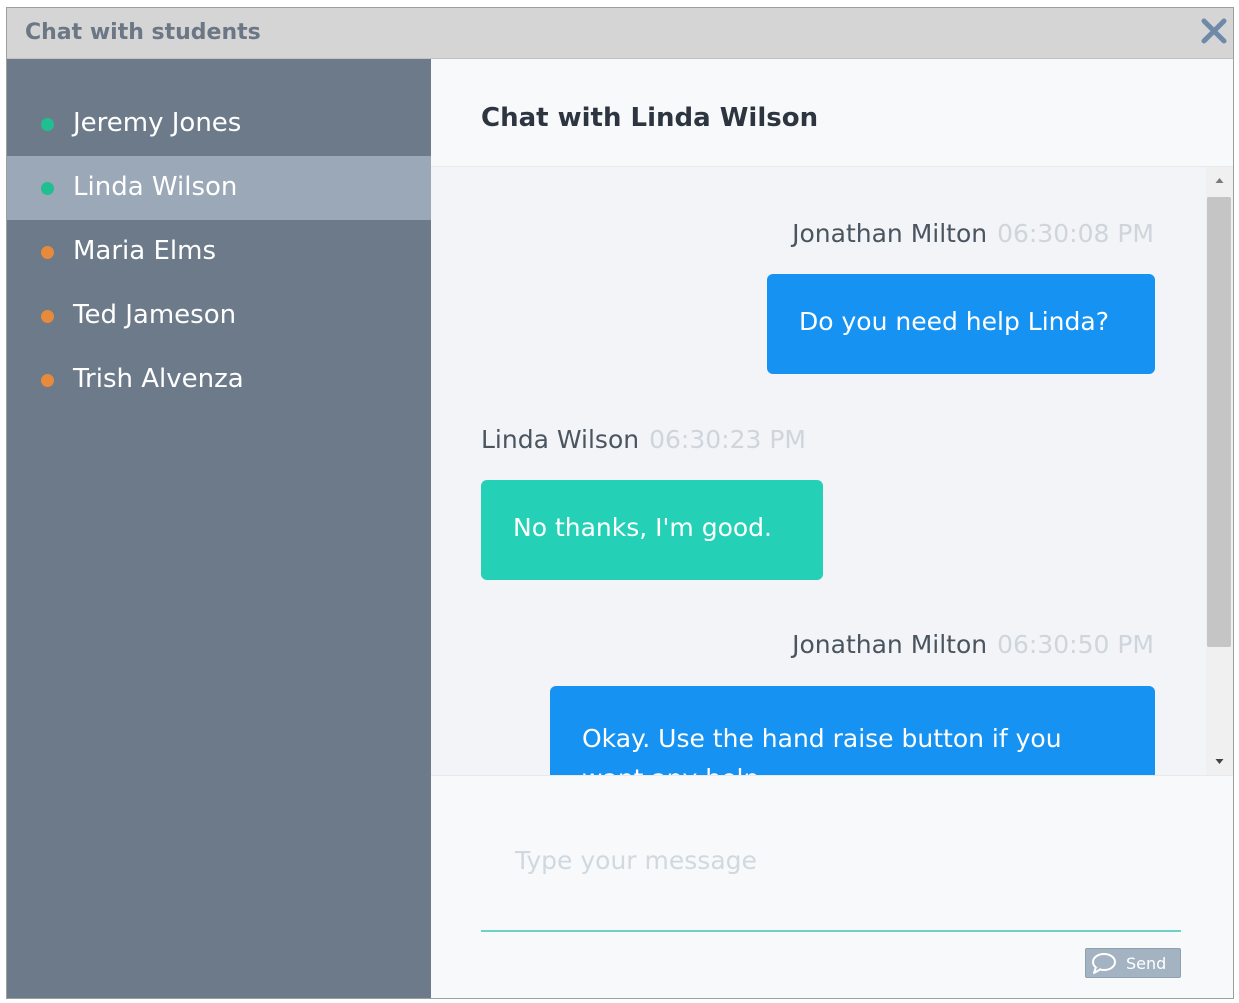 The height and width of the screenshot is (1003, 1239). Describe the element at coordinates (1214, 31) in the screenshot. I see `close-icon` at that location.